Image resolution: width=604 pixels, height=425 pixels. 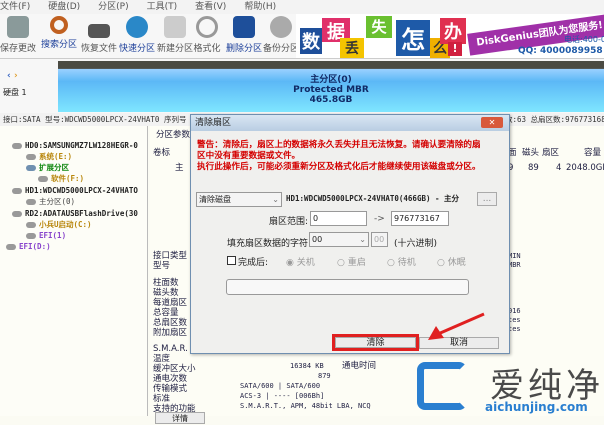 I want to click on disk-info-right: 数:63 总扇区数:976773168, so click(x=554, y=119).